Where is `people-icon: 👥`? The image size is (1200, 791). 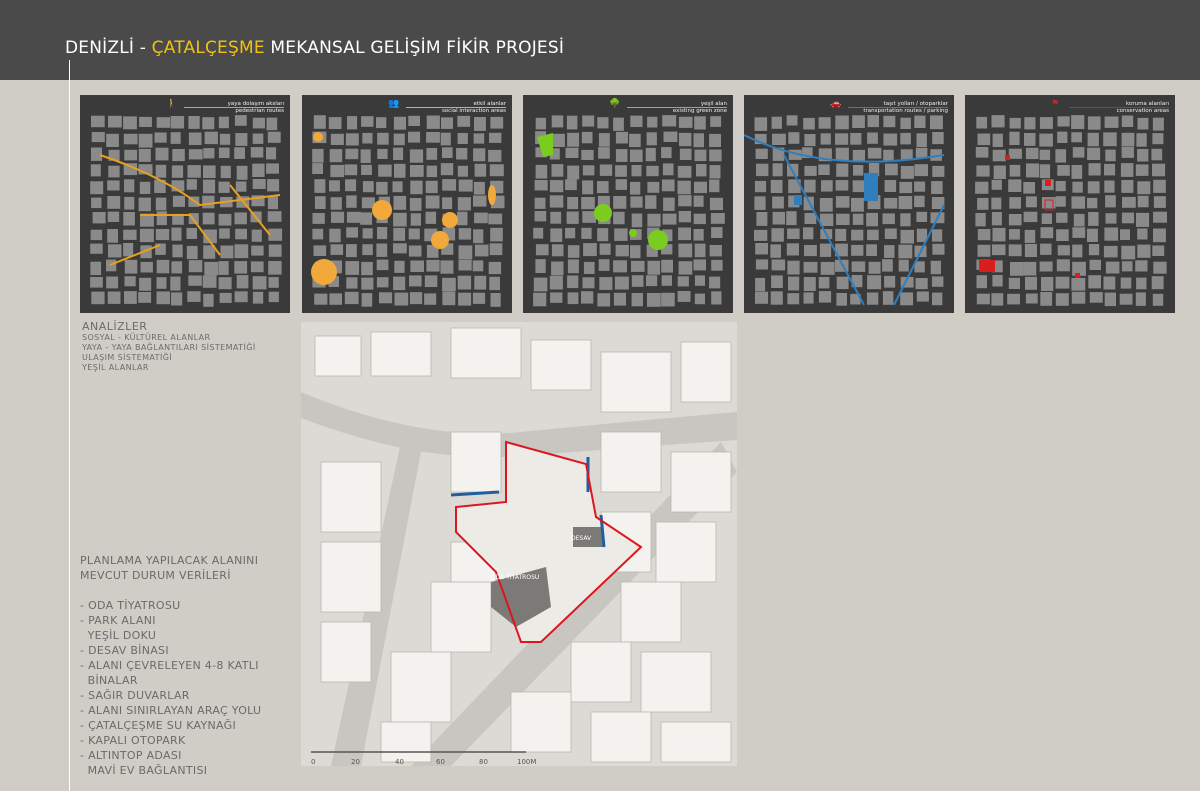
people-icon: 👥 is located at coordinates (394, 104).